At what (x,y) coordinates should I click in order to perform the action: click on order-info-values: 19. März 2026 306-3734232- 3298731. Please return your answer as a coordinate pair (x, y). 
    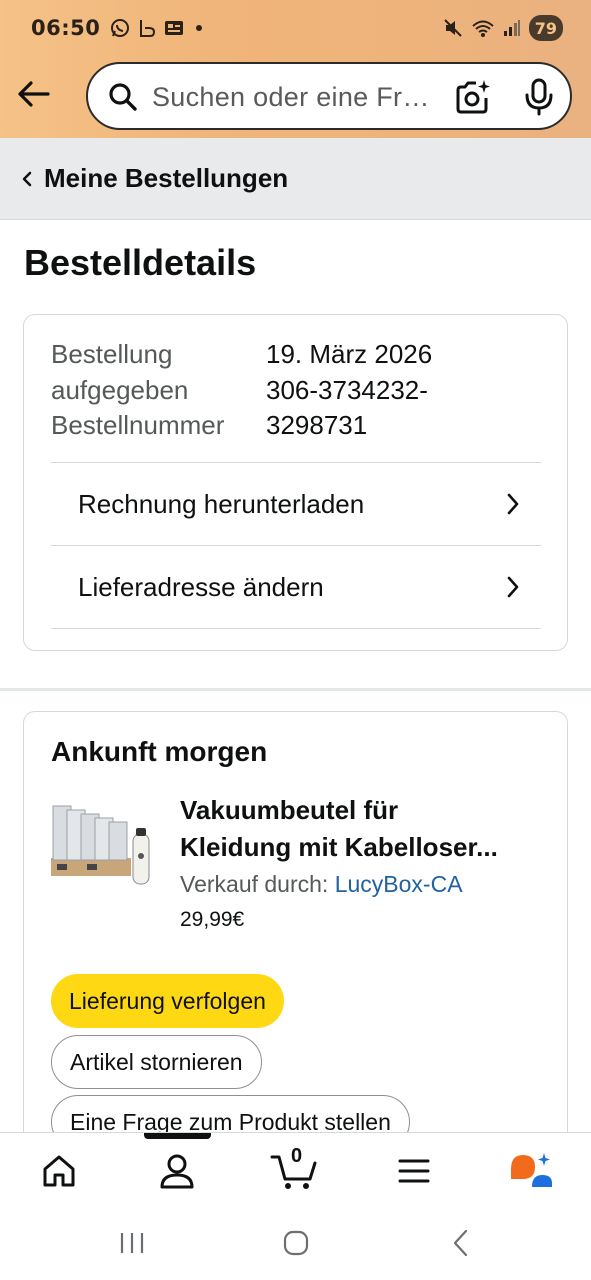
    Looking at the image, I should click on (349, 390).